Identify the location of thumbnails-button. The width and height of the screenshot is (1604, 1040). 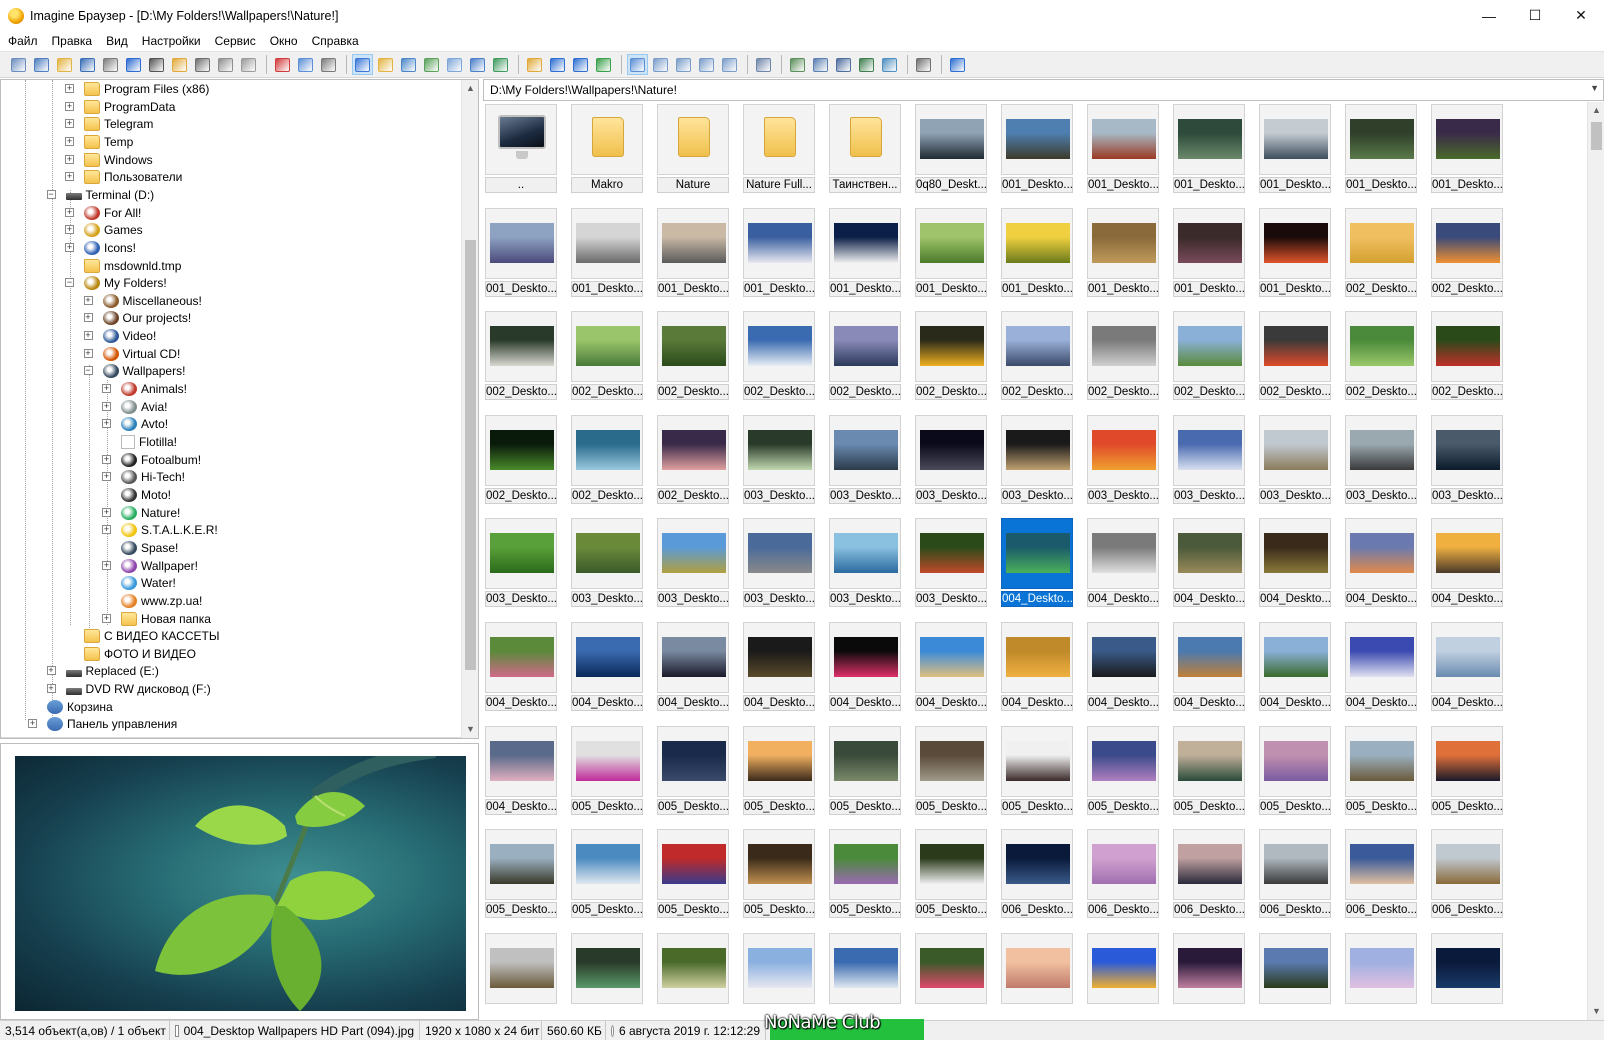
(637, 64).